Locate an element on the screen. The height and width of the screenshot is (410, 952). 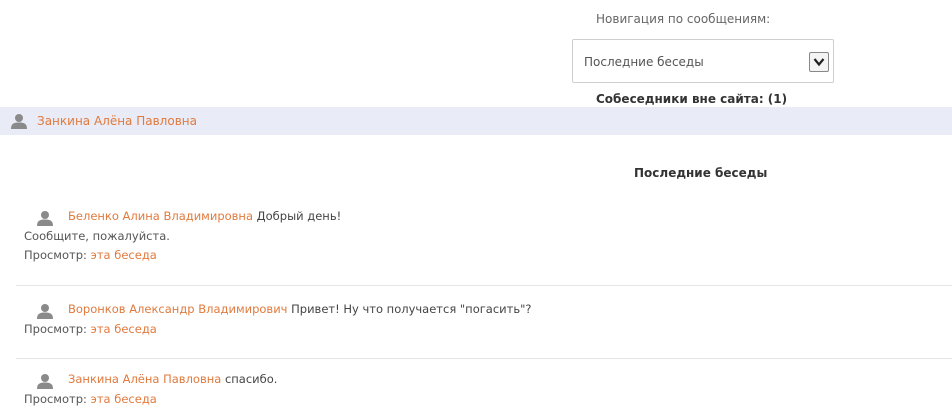
message-text: спасибо. is located at coordinates (251, 379).